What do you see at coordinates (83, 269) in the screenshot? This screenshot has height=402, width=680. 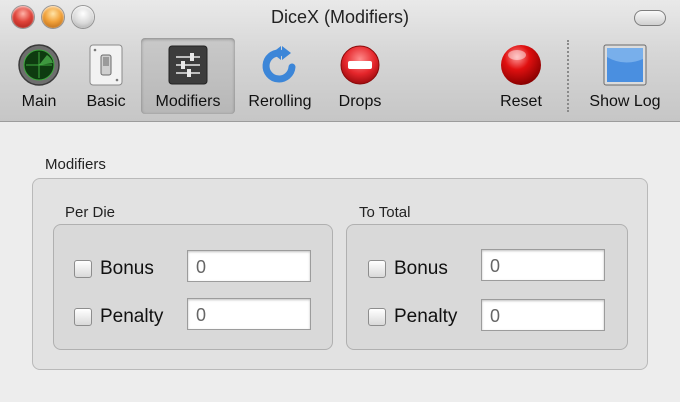 I see `per-die-bonus-checkbox` at bounding box center [83, 269].